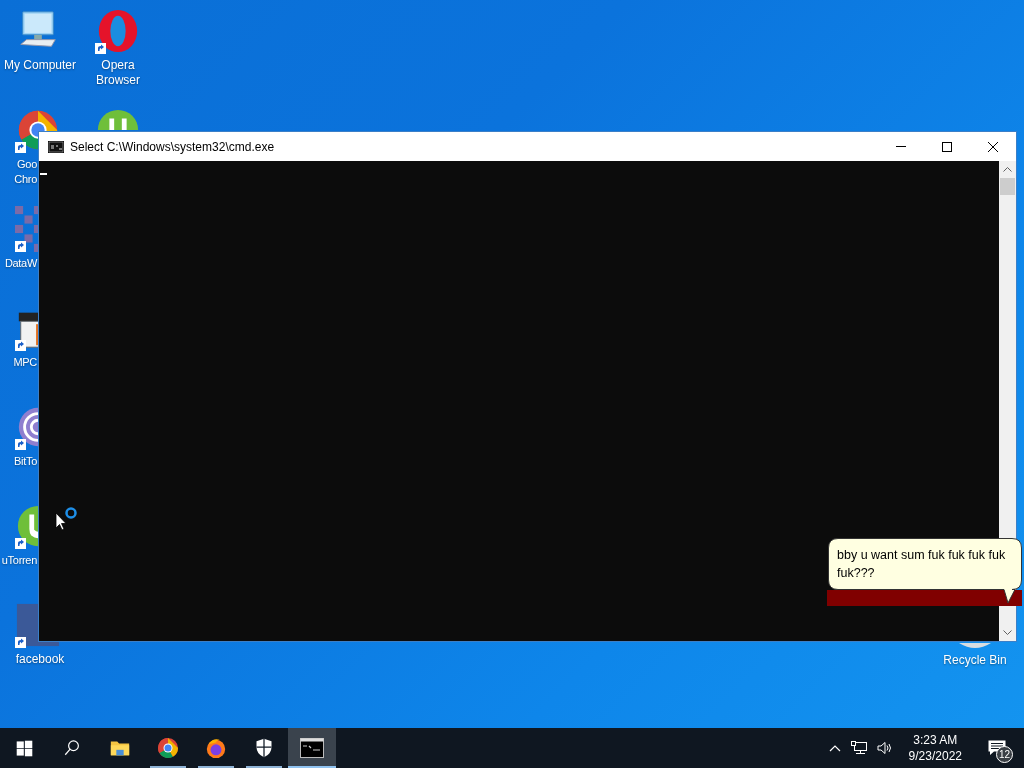 The width and height of the screenshot is (1024, 768). Describe the element at coordinates (40, 65) in the screenshot. I see `icon-label: My Computer` at that location.